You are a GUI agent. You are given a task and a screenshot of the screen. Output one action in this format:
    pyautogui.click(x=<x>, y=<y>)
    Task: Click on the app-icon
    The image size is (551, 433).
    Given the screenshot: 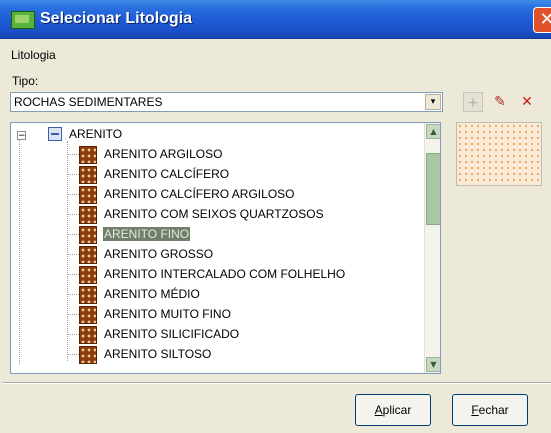 What is the action you would take?
    pyautogui.click(x=23, y=20)
    